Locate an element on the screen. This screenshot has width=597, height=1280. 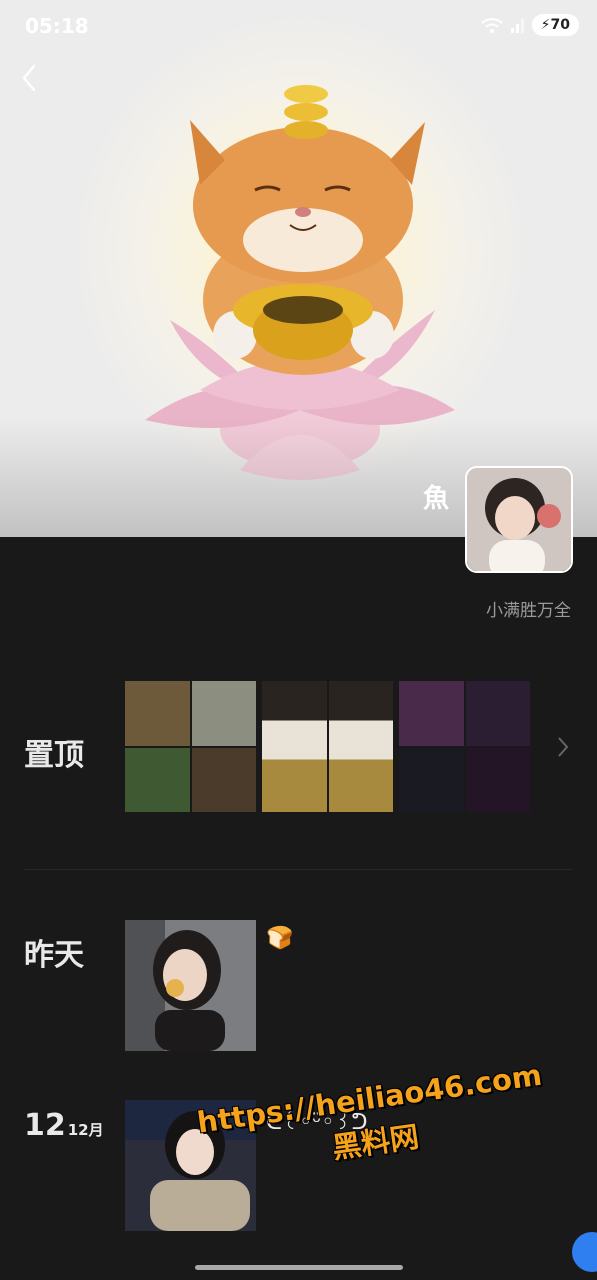
pinned-albums is located at coordinates (327, 746).